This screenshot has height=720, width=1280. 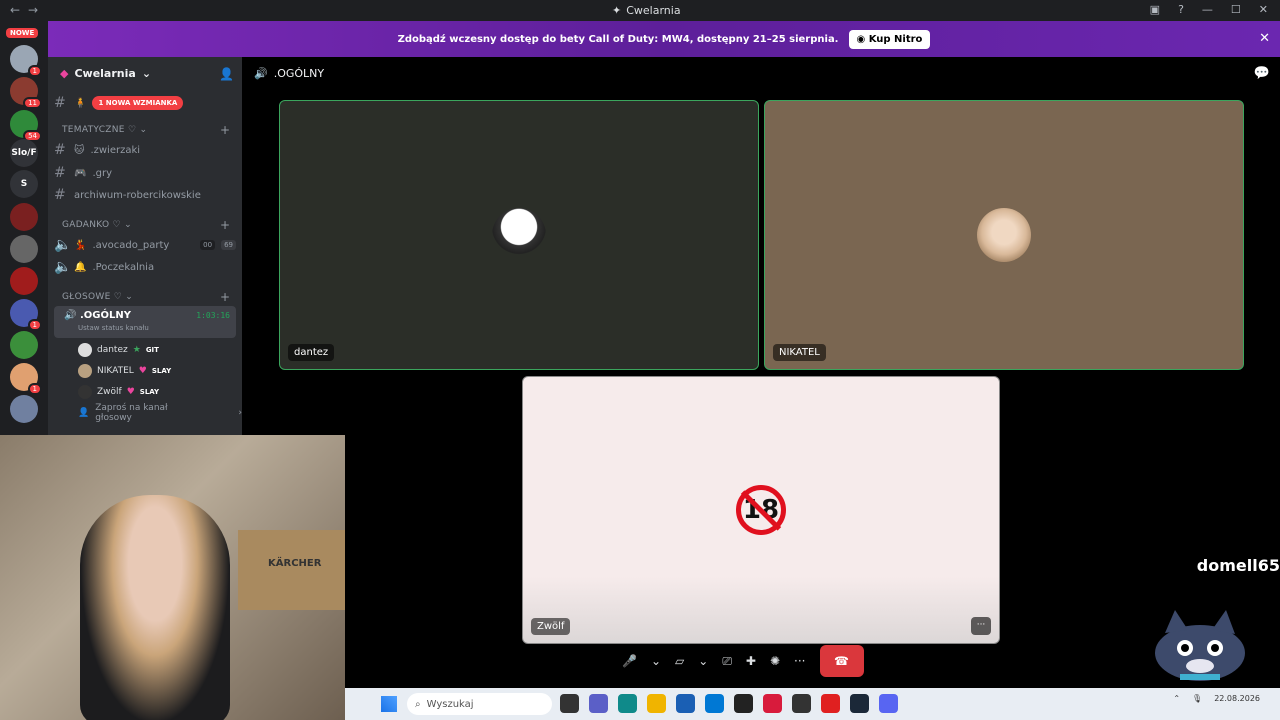 I want to click on activity-icon: ✚, so click(x=751, y=661).